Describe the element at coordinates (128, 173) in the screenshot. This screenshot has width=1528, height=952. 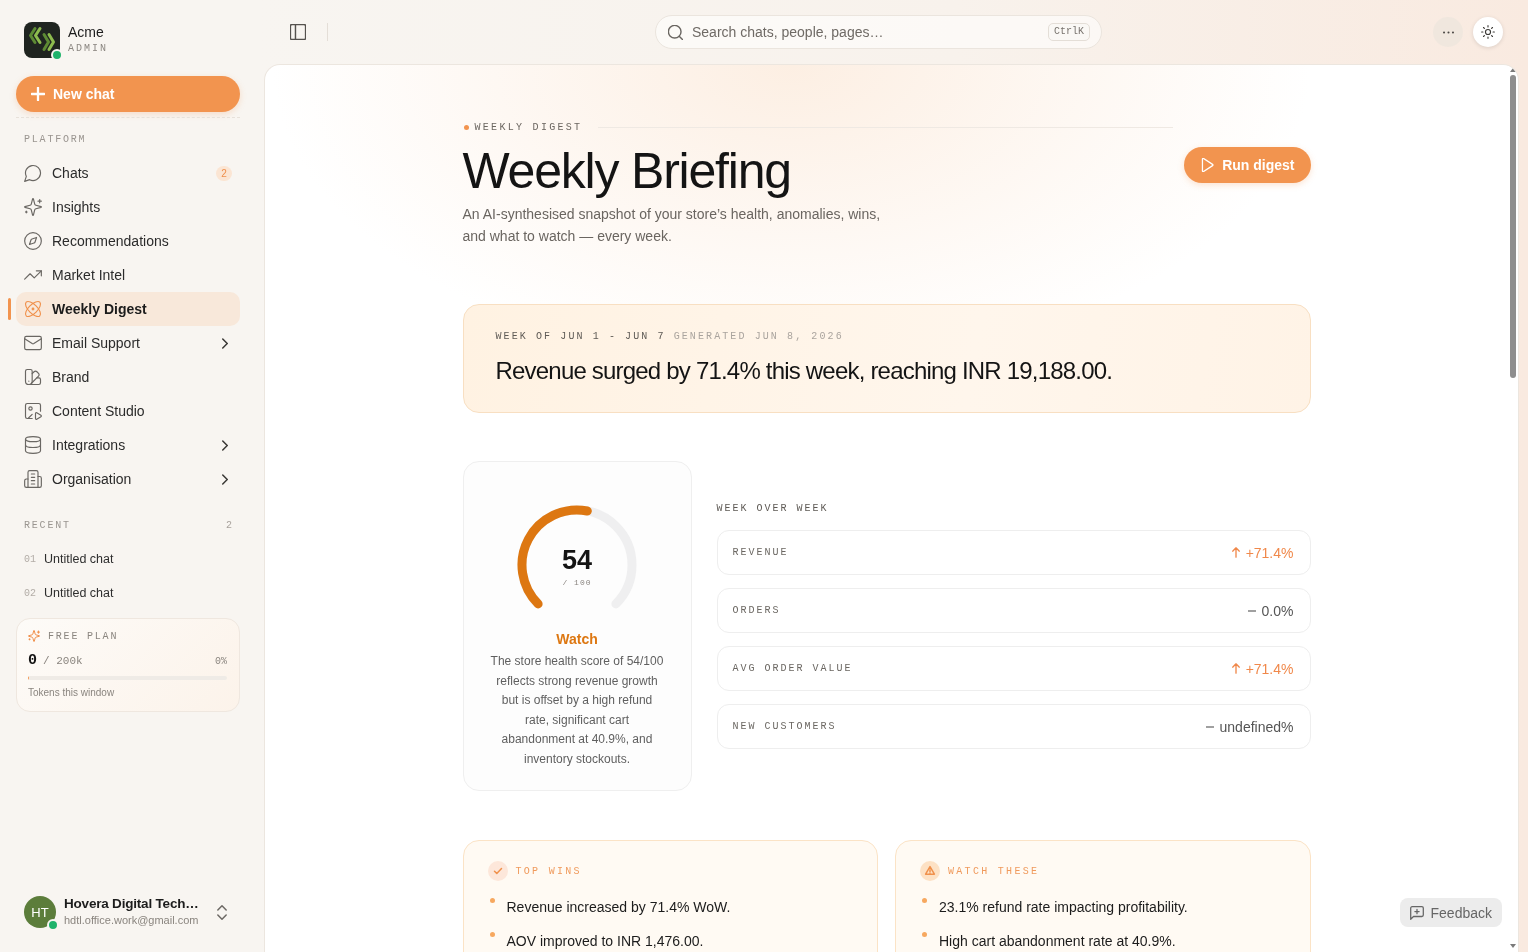
I see `nav-item: Chats 2` at that location.